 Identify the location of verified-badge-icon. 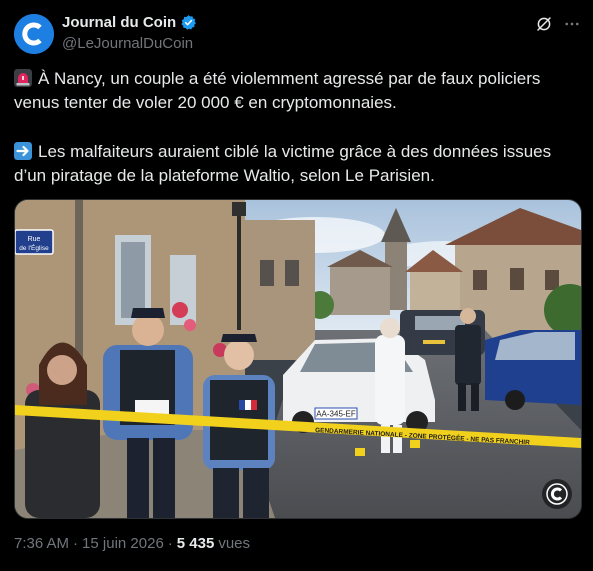
(189, 22).